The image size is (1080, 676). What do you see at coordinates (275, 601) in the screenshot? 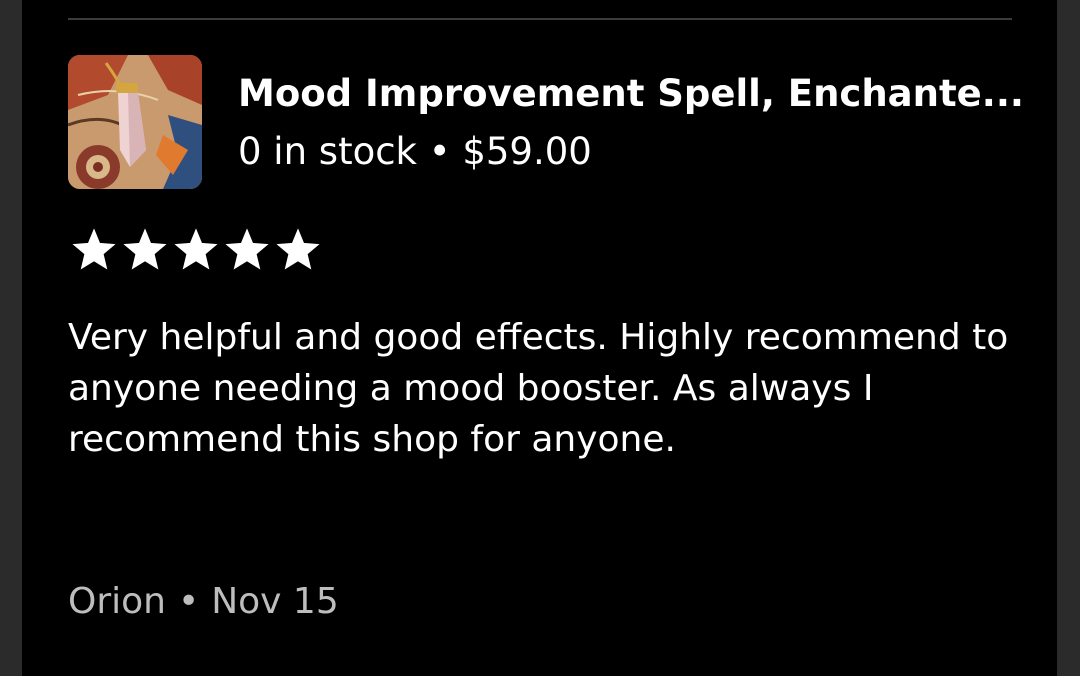
I see `review-date: Nov 15` at bounding box center [275, 601].